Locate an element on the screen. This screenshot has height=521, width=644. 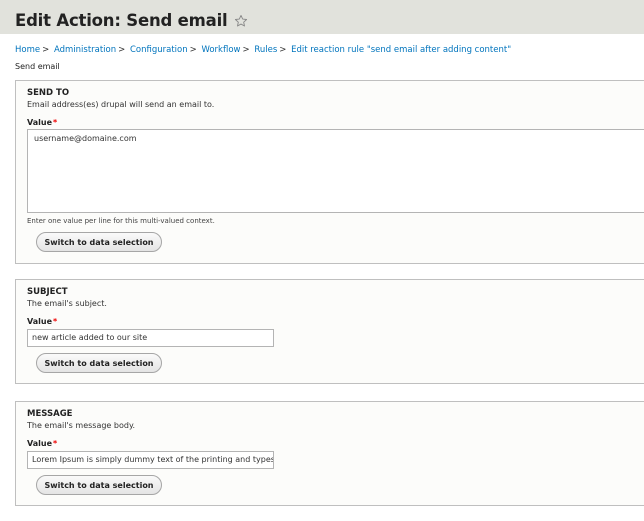
subject-value-label: Value* is located at coordinates (42, 321).